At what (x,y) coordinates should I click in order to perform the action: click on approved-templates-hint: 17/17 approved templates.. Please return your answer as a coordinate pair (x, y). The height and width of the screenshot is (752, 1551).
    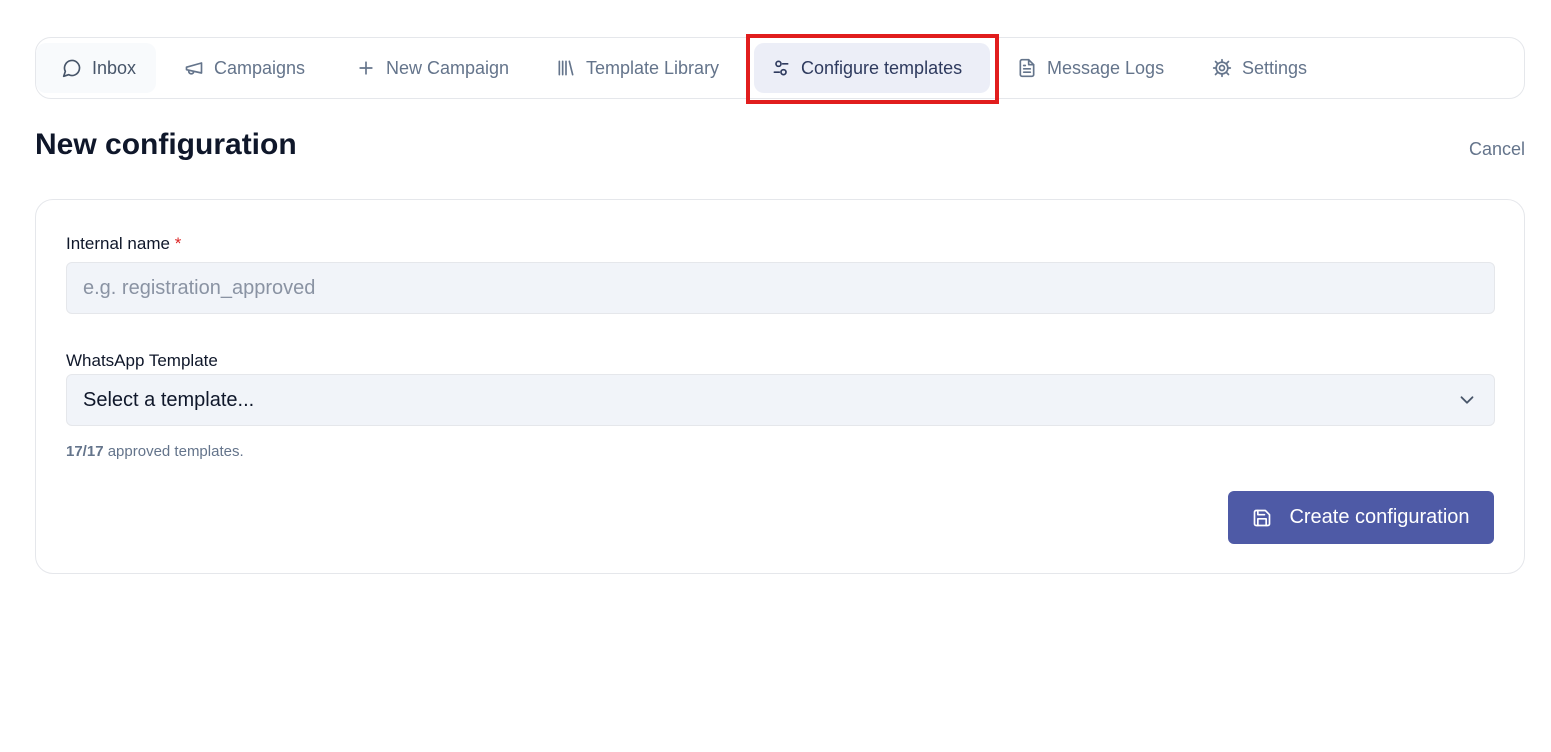
    Looking at the image, I should click on (155, 451).